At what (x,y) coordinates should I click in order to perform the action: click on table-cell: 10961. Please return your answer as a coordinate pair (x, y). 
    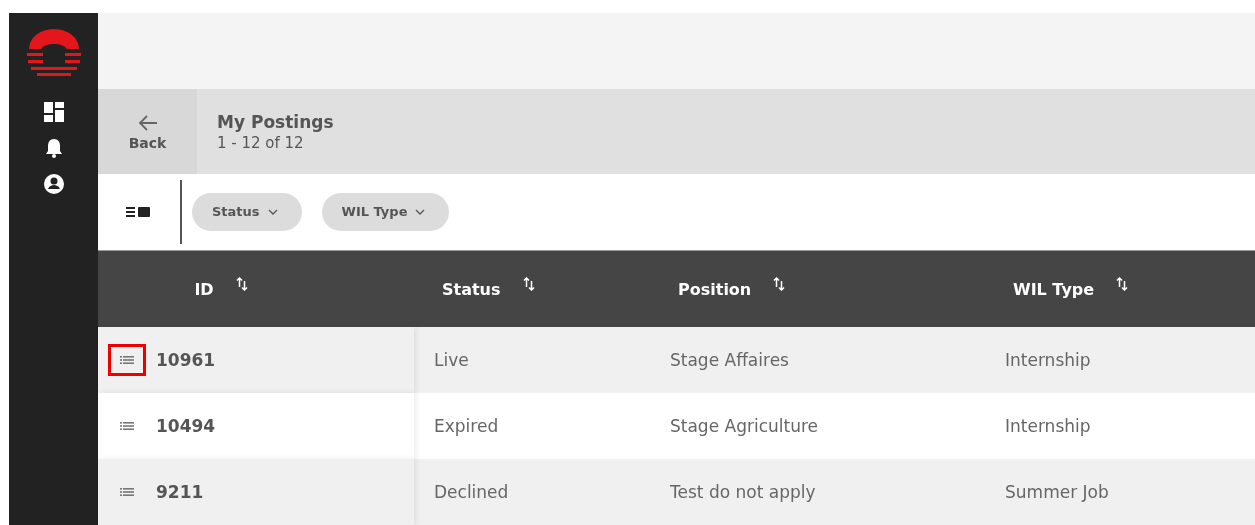
    Looking at the image, I should click on (186, 360).